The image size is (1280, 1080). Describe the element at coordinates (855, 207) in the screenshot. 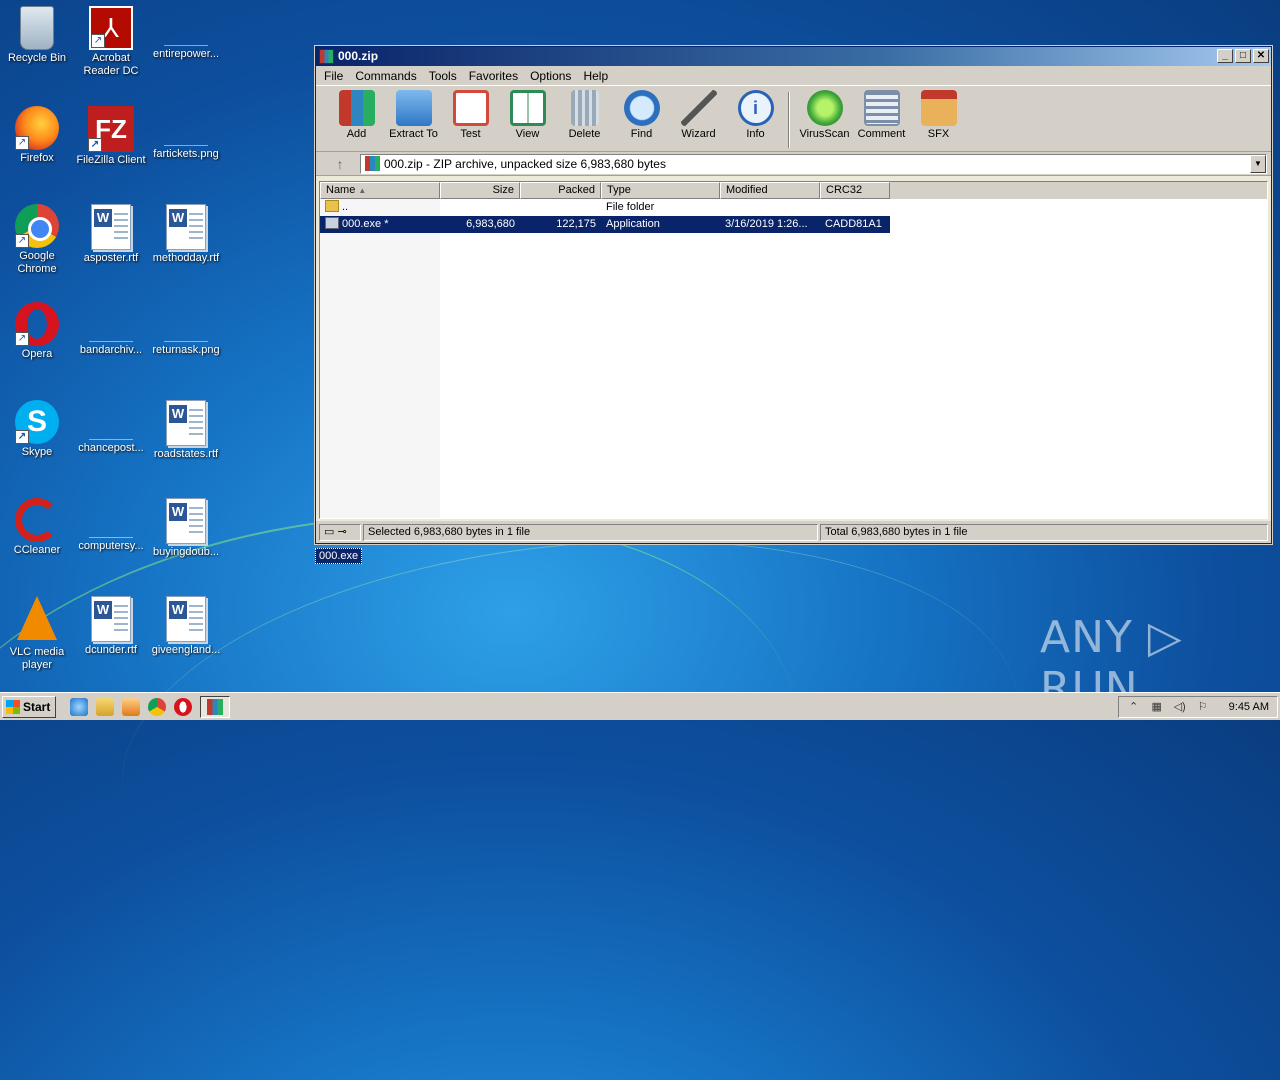

I see `row-crc` at that location.